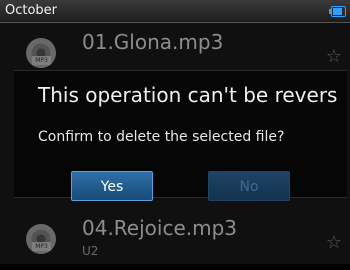 This screenshot has height=270, width=350. Describe the element at coordinates (31, 10) in the screenshot. I see `folder-title: October` at that location.